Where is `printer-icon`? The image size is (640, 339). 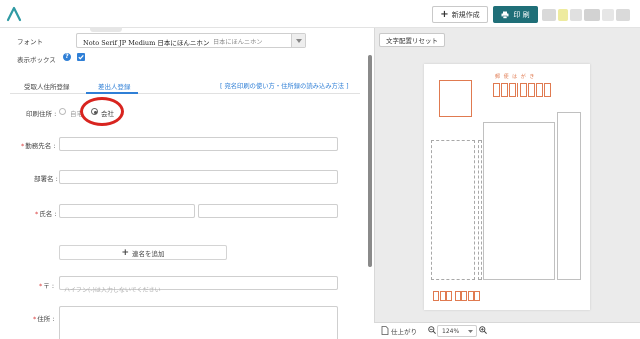 printer-icon is located at coordinates (505, 15).